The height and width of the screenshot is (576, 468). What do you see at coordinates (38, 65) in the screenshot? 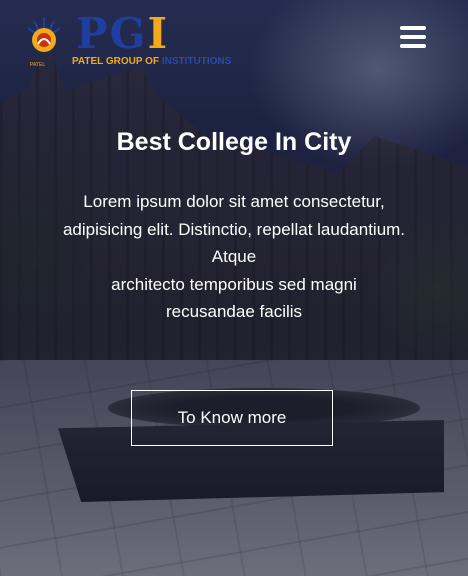
I see `logo-emblem-text: PATEL` at bounding box center [38, 65].